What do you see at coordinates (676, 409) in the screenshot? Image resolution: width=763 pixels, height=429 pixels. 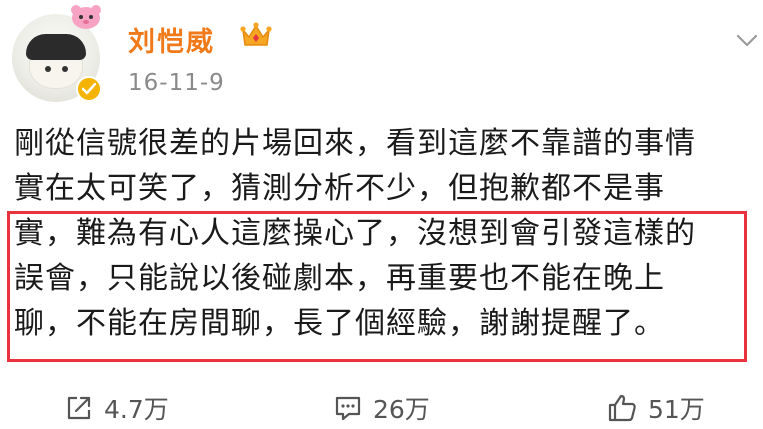 I see `like-count: 51万` at bounding box center [676, 409].